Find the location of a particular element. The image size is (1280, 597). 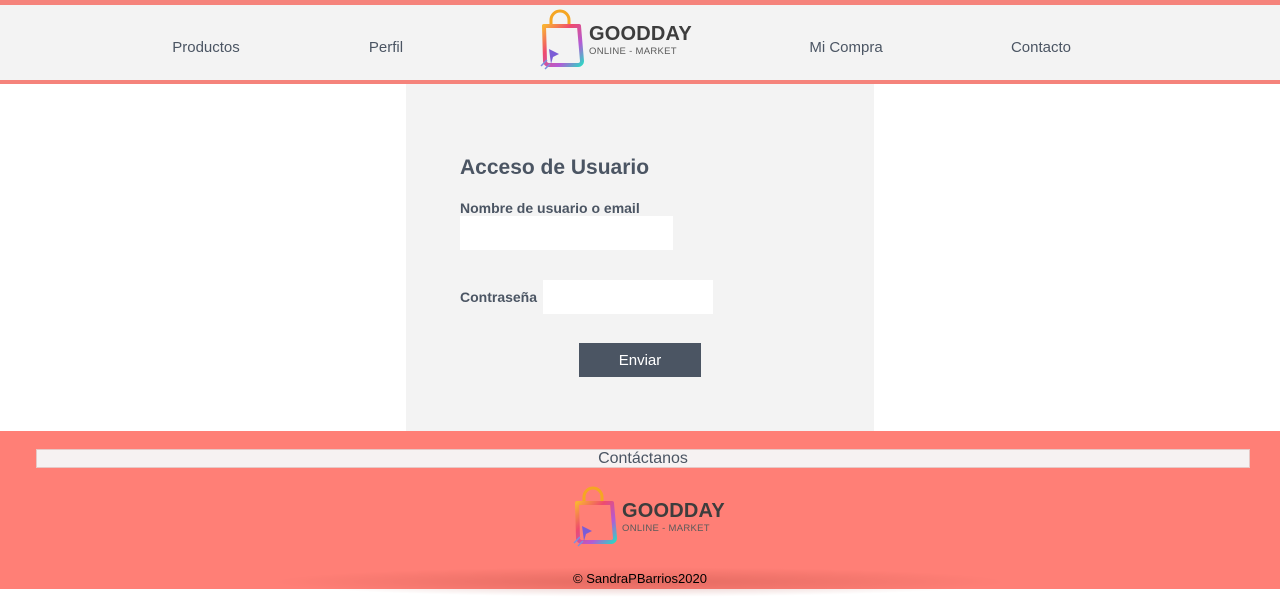

nav-contacto-link: Contacto is located at coordinates (1041, 47).